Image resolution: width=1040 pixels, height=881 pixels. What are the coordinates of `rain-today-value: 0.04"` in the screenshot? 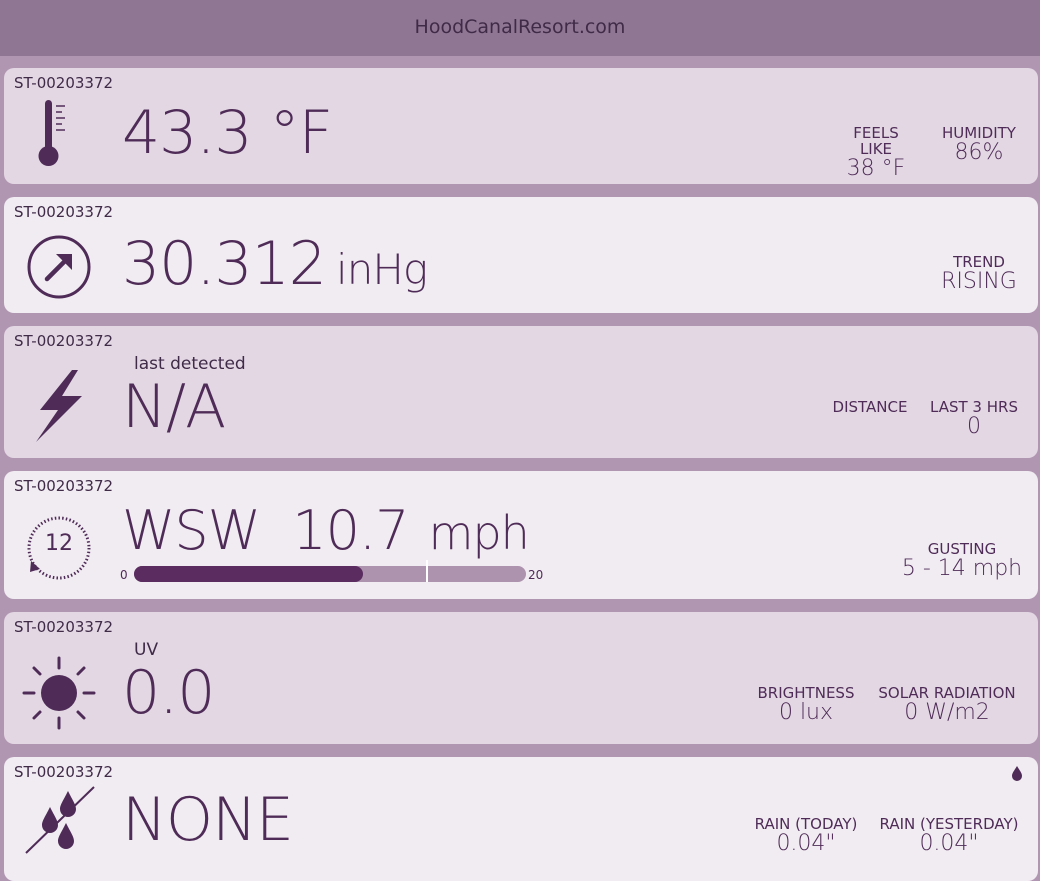 It's located at (806, 843).